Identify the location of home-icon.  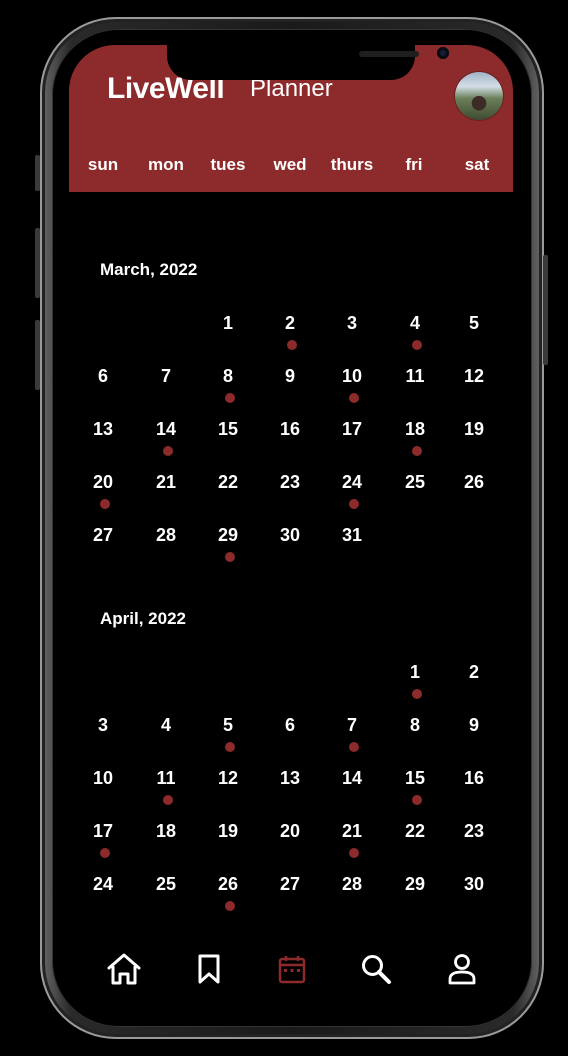
(124, 969).